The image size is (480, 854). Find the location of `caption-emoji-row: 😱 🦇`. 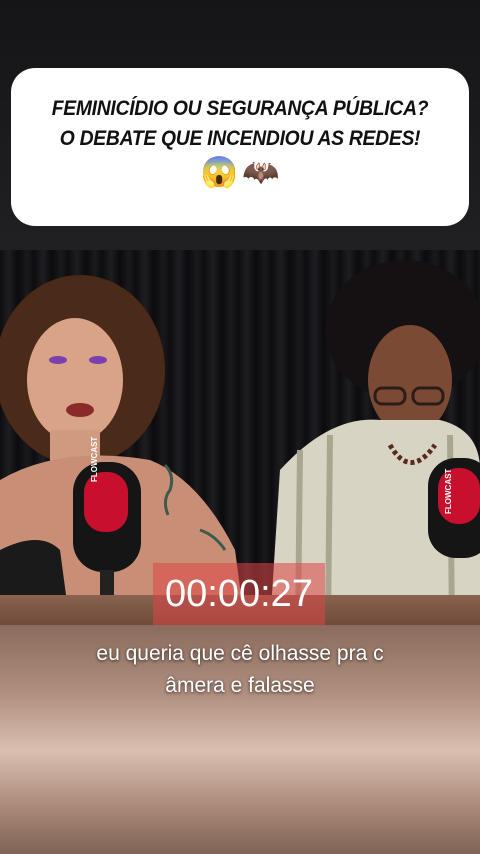

caption-emoji-row: 😱 🦇 is located at coordinates (240, 173).